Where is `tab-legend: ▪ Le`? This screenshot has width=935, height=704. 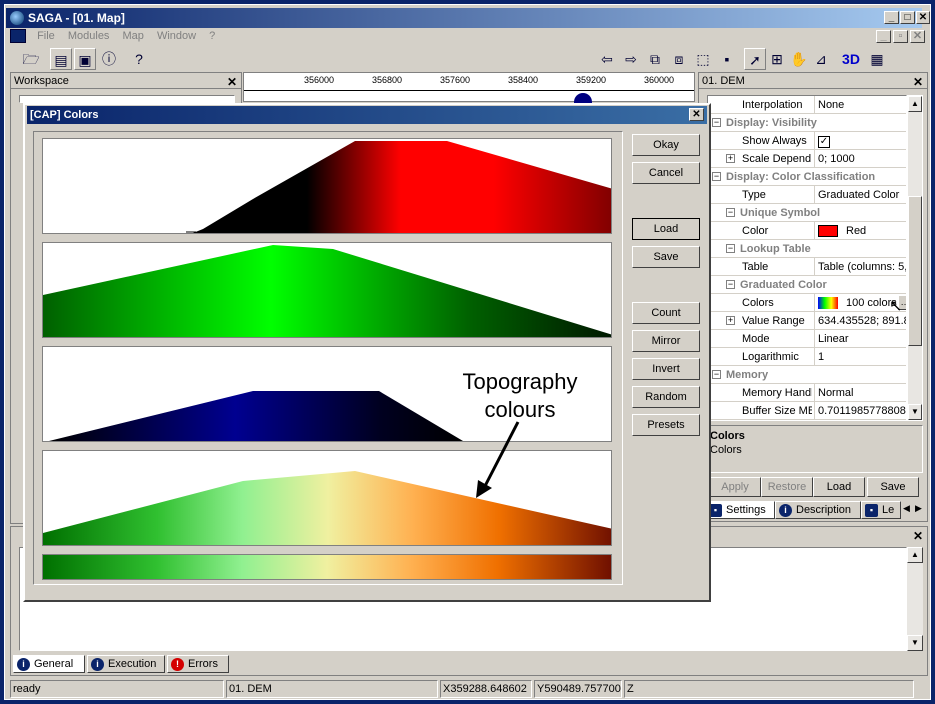
tab-legend: ▪ Le is located at coordinates (881, 510).